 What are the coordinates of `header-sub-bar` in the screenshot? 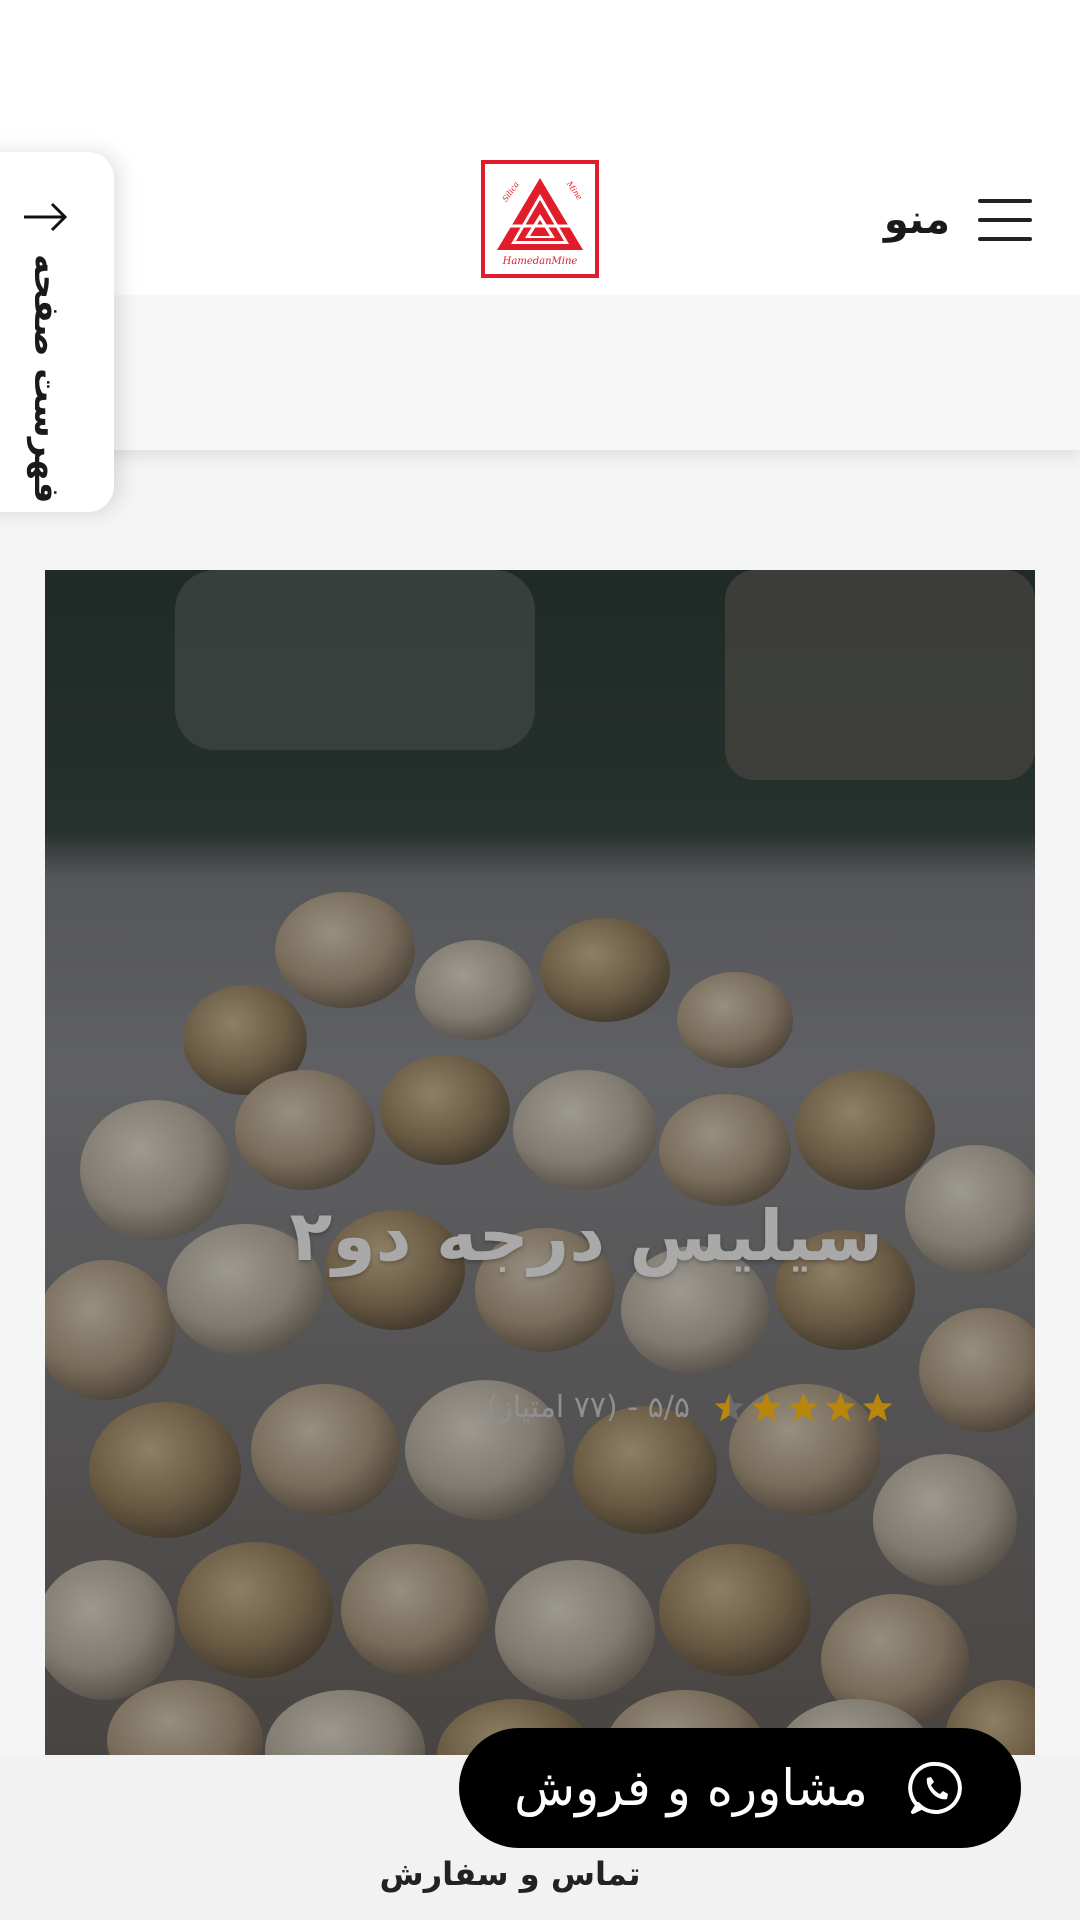 It's located at (540, 372).